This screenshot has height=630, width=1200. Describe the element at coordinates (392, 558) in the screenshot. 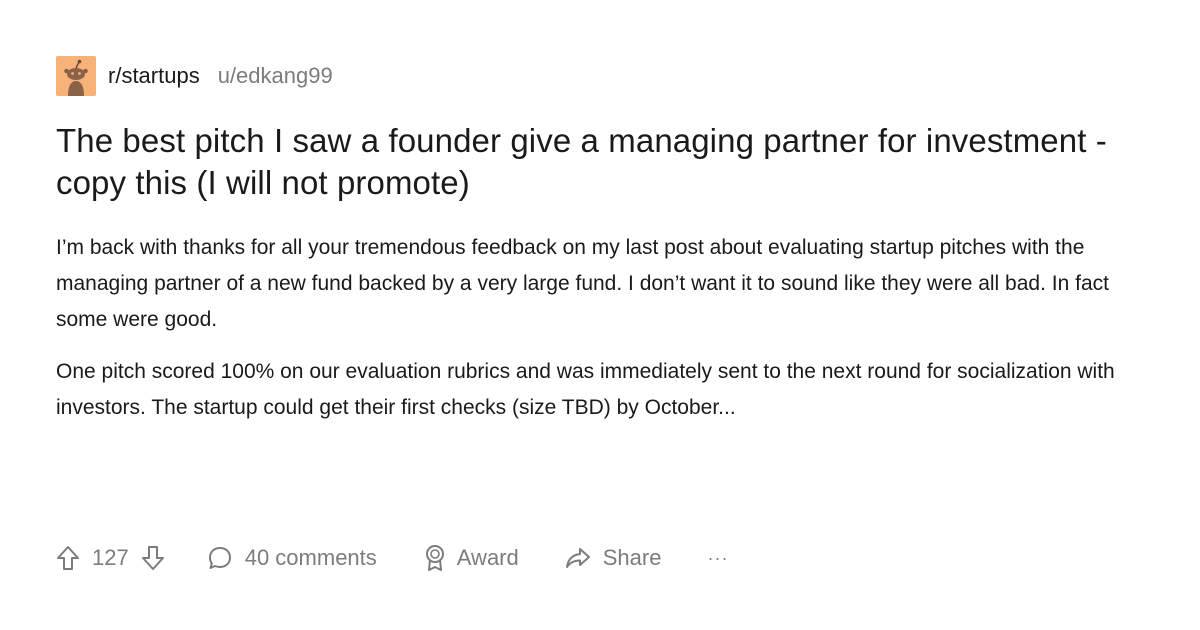

I see `post-actions: 127 40 comments Award Share ···` at that location.